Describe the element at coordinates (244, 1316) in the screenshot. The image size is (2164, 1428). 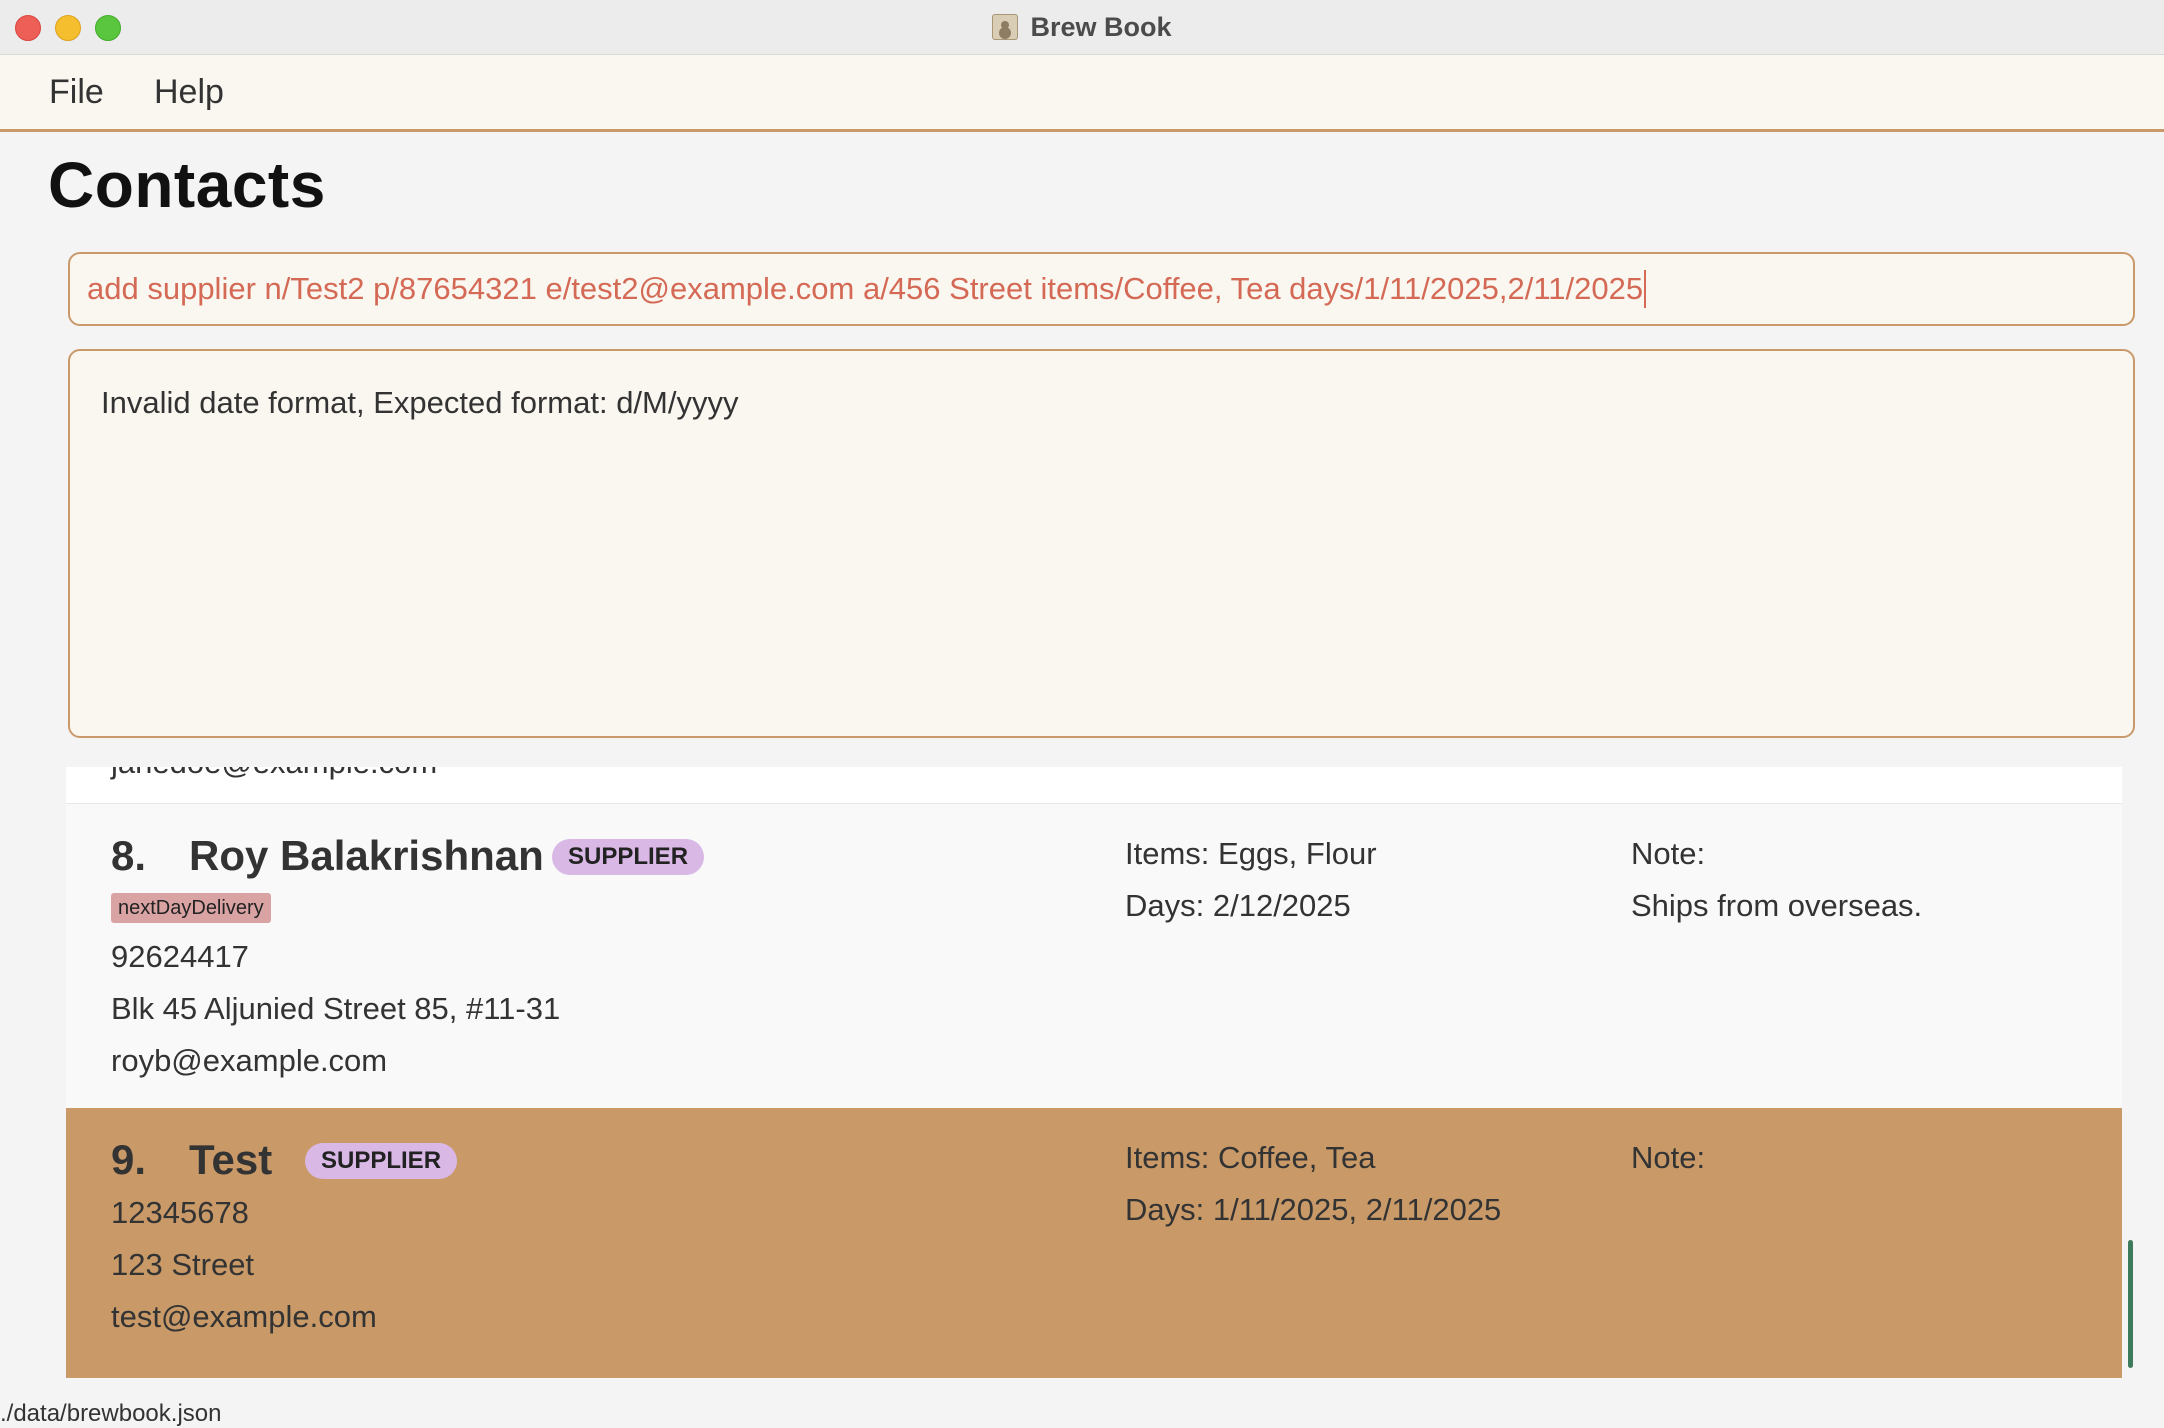
I see `contact-email: test@example.com` at that location.